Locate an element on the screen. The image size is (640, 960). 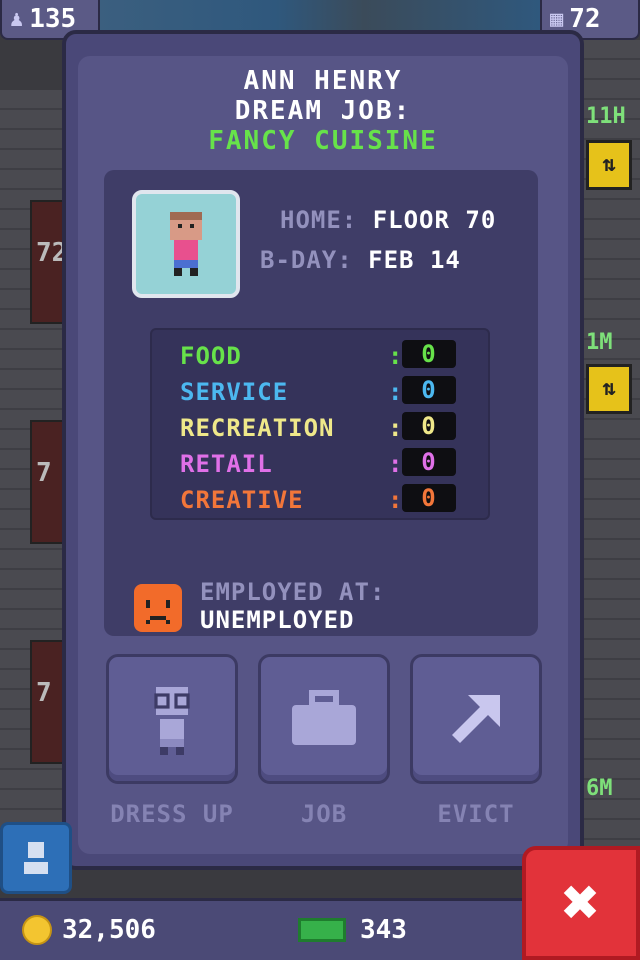
building-icon: ▦ is located at coordinates (557, 19).